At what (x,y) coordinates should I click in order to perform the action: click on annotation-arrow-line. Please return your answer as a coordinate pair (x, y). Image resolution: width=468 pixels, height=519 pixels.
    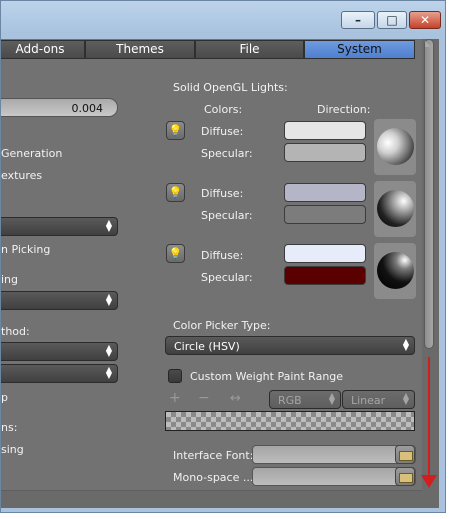
    Looking at the image, I should click on (429, 417).